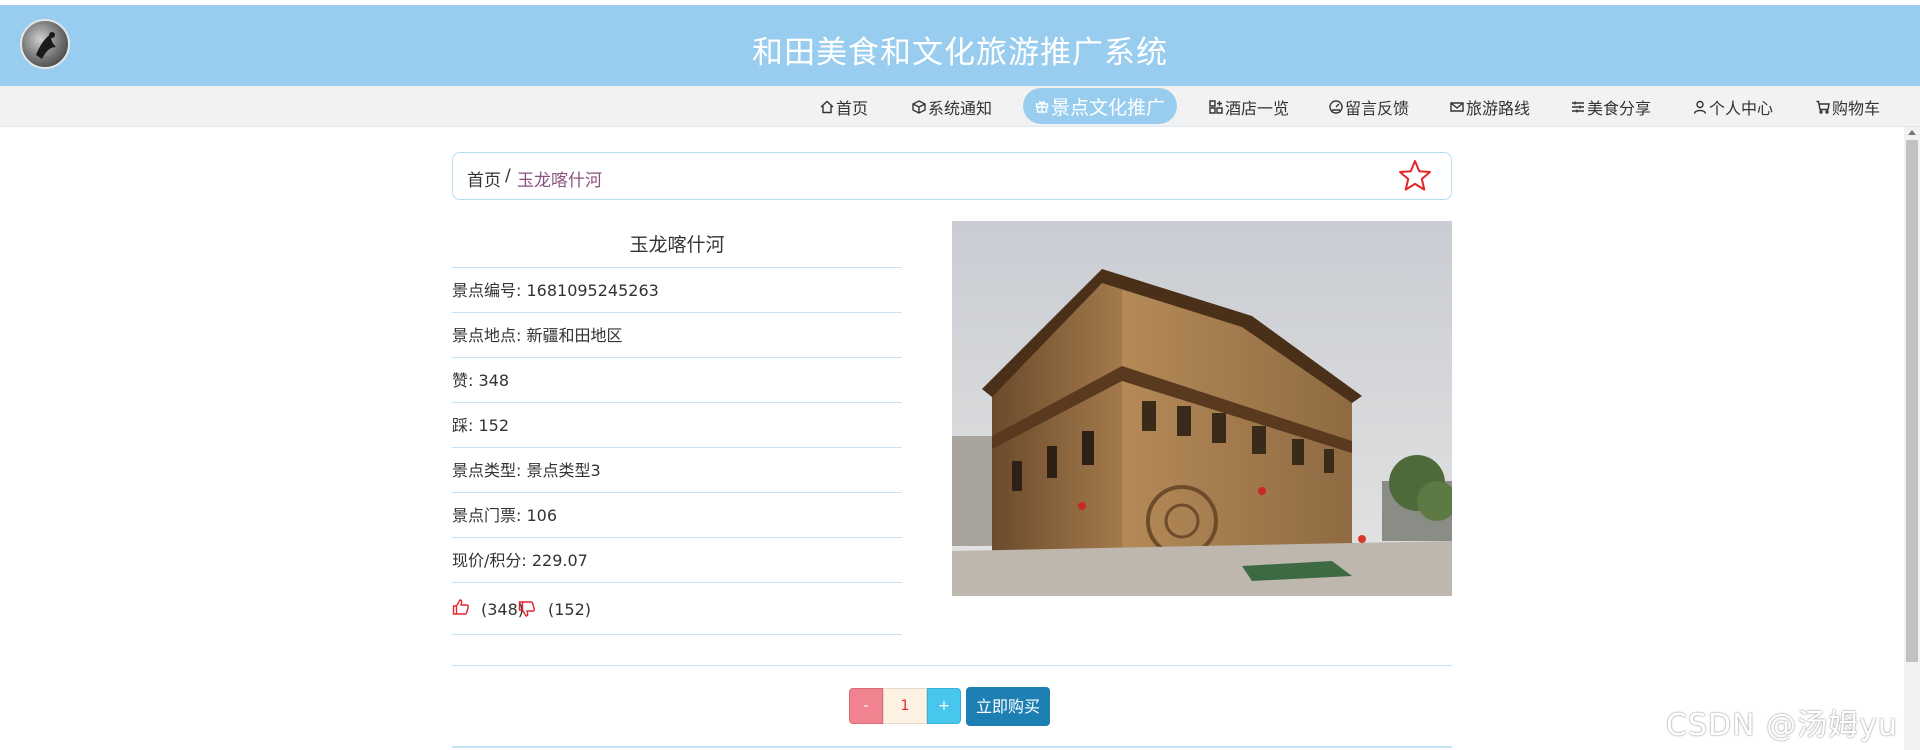 This screenshot has height=750, width=1920. I want to click on nav-label: 酒店一览, so click(1257, 108).